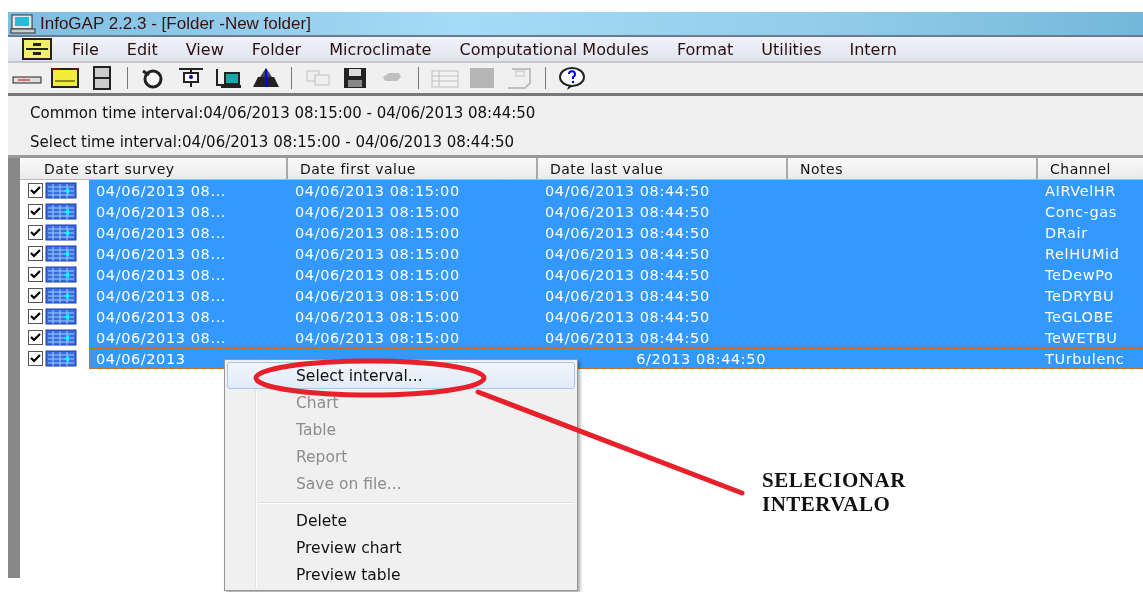  Describe the element at coordinates (380, 49) in the screenshot. I see `menu-item: Microclimate` at that location.